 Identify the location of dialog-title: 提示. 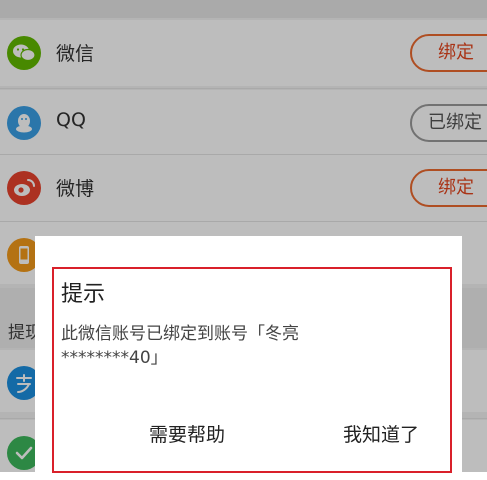
(83, 294).